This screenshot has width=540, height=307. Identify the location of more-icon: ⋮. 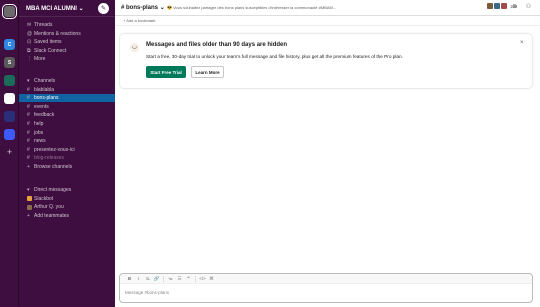
(29, 59).